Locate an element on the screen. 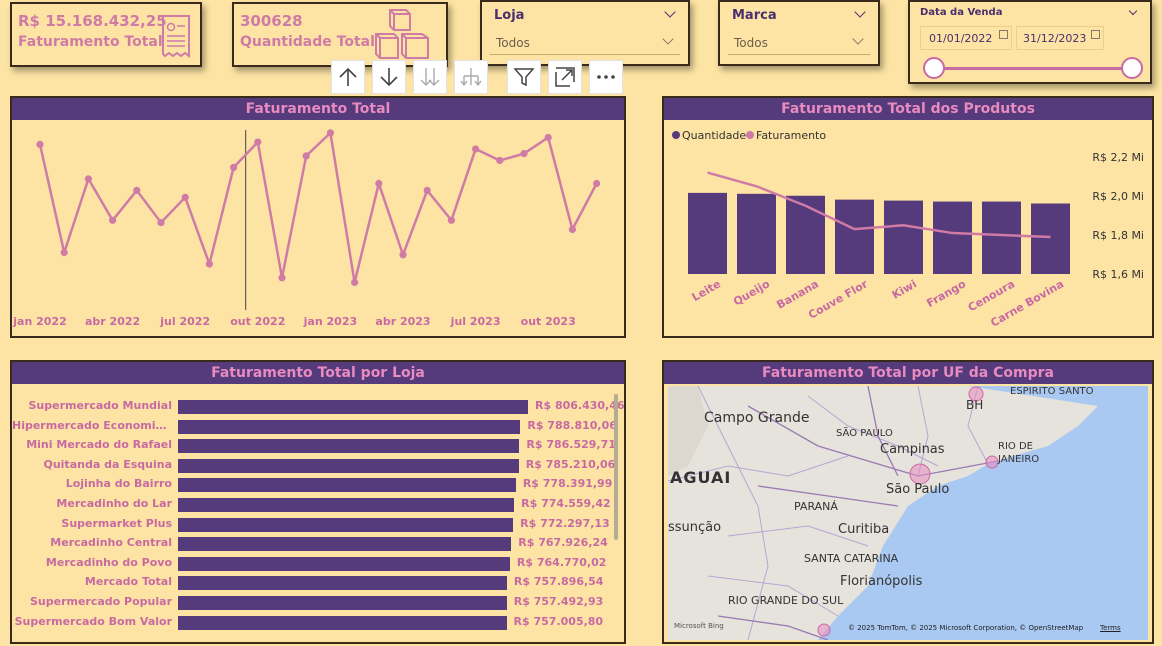 The height and width of the screenshot is (646, 1162). legend-label-faturamento: Faturamento is located at coordinates (791, 135).